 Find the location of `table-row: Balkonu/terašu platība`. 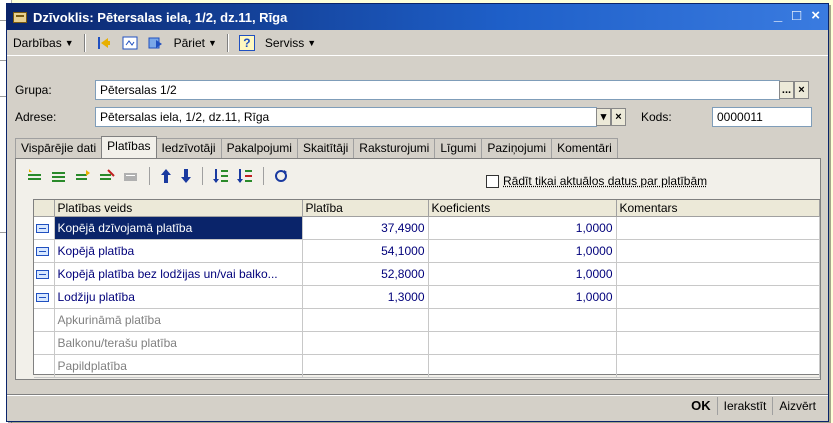

table-row: Balkonu/terašu platība is located at coordinates (427, 343).